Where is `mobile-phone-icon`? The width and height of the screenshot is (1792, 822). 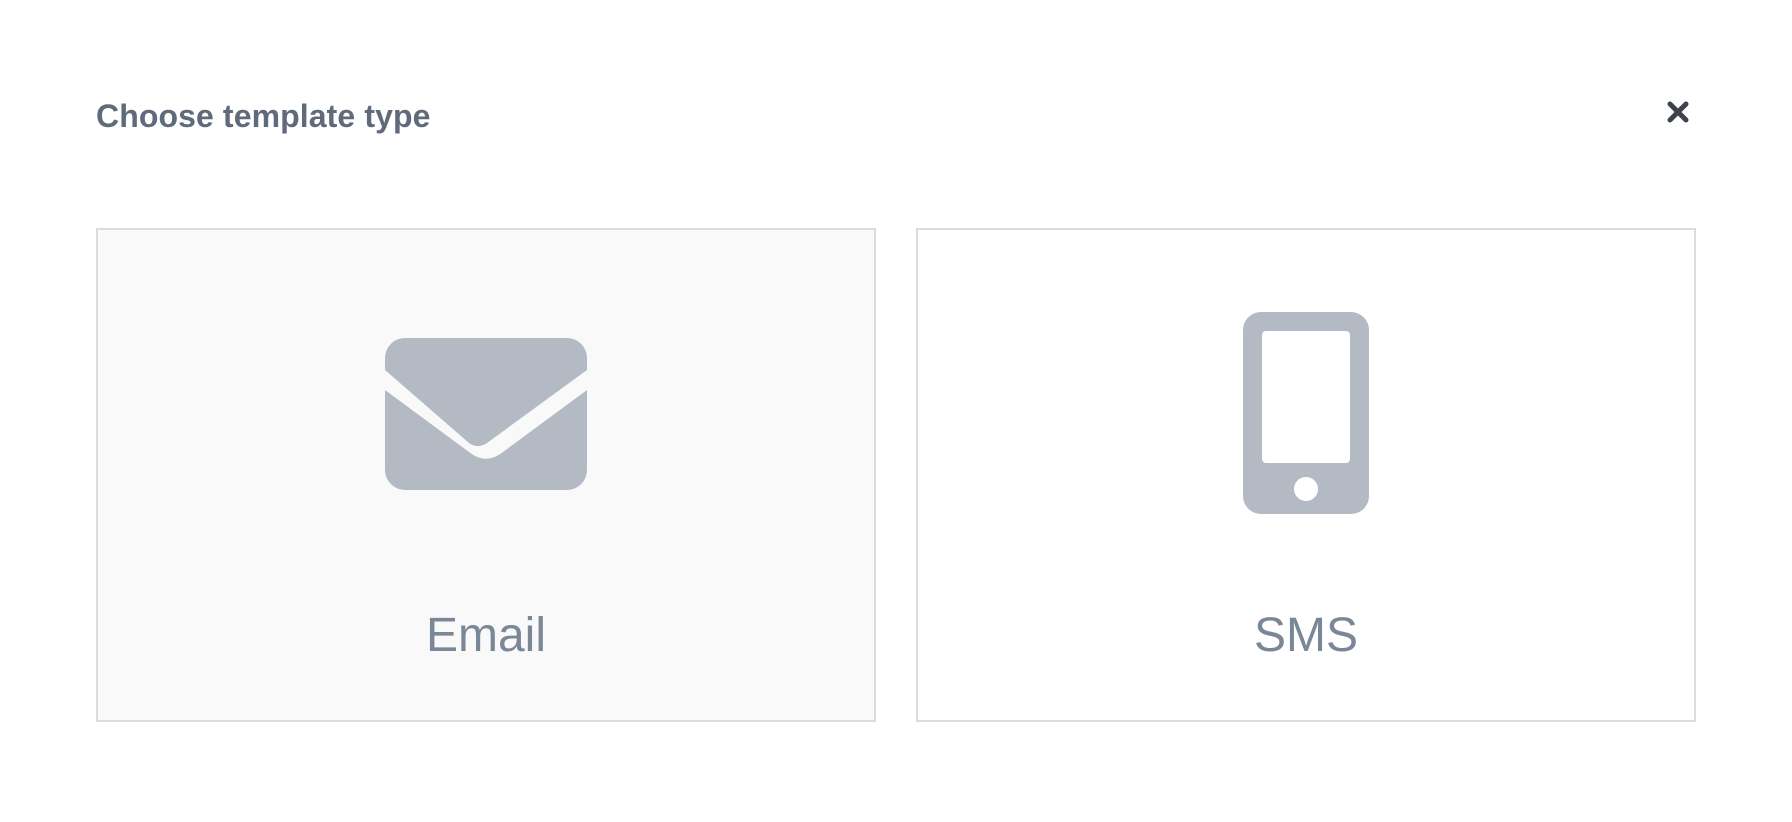 mobile-phone-icon is located at coordinates (1306, 413).